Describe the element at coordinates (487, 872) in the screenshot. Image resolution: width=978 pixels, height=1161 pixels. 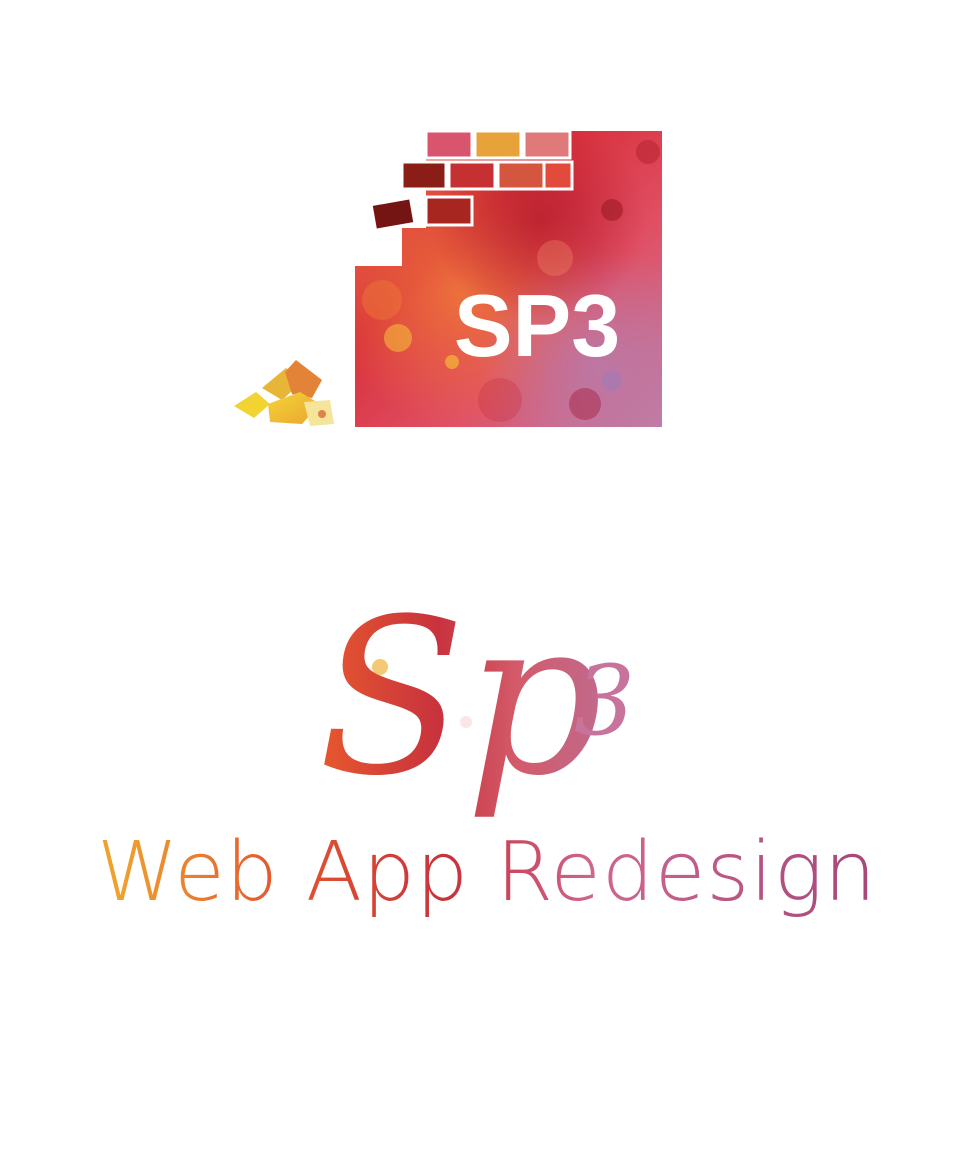
I see `tagline-web-app-redesign: Web App Redesign` at that location.